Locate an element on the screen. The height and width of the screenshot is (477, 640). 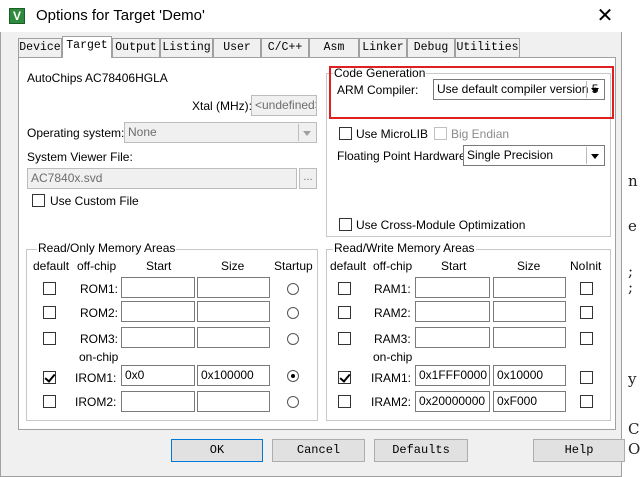
tab-output: Output is located at coordinates (136, 47).